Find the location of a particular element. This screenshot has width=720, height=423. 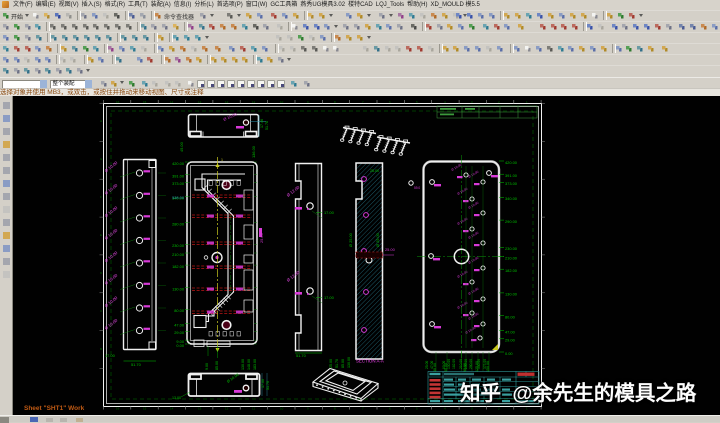

svg-text: F is located at coordinates (101, 197).